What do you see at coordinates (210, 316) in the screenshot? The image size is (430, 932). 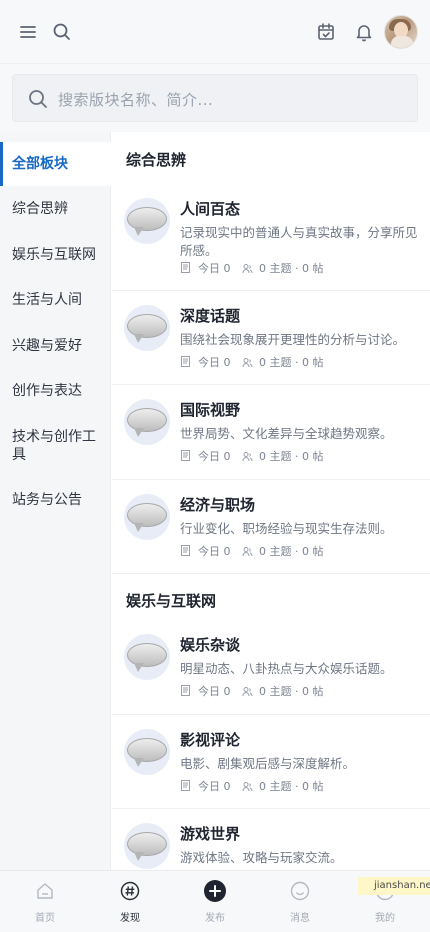 I see `board-name: 深度话题` at bounding box center [210, 316].